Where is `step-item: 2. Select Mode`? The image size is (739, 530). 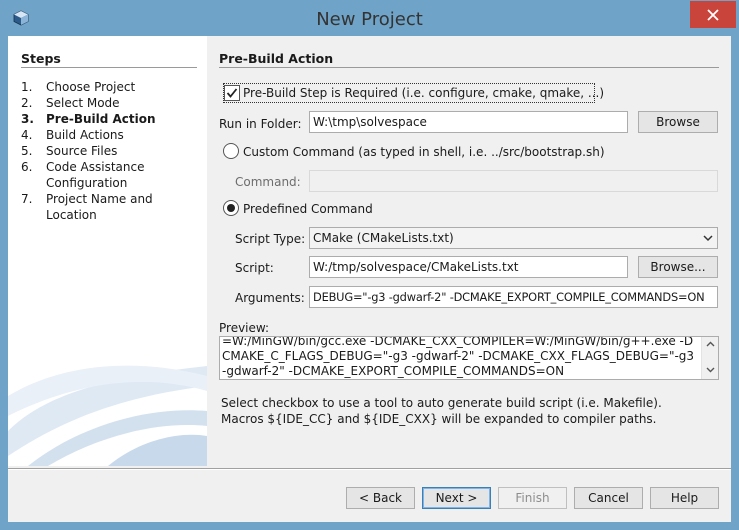
step-item: 2. Select Mode is located at coordinates (70, 103).